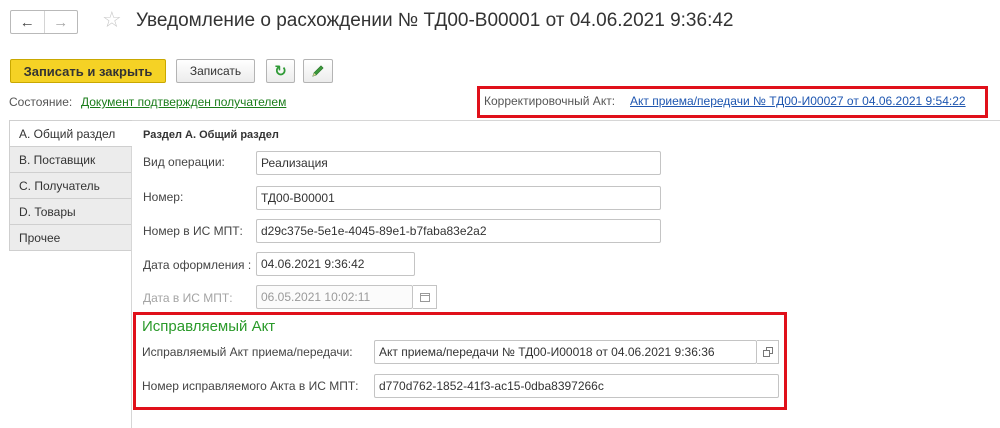  What do you see at coordinates (247, 352) in the screenshot?
I see `corrected-act-label: Исправляемый Акт приема/передачи:` at bounding box center [247, 352].